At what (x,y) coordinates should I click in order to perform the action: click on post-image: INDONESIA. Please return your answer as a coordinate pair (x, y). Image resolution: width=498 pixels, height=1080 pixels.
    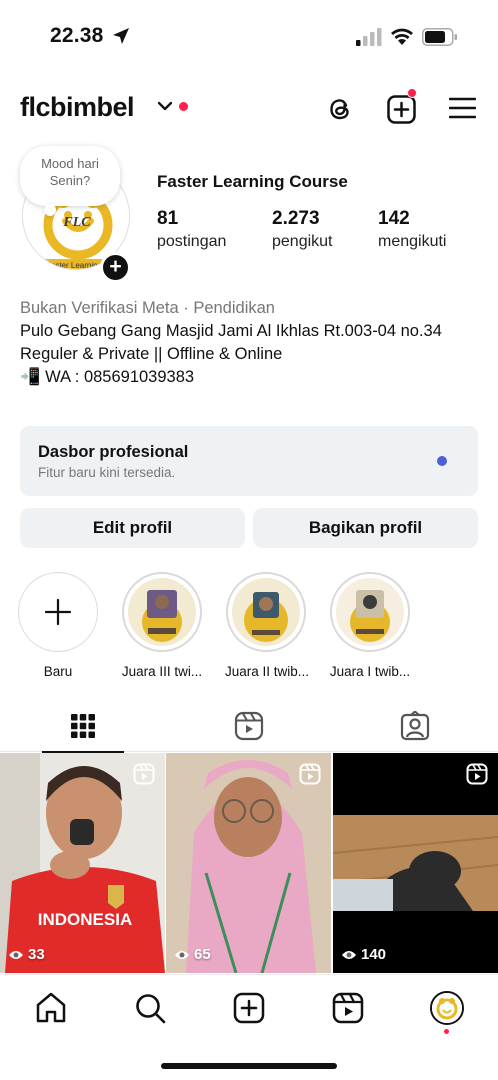
    Looking at the image, I should click on (82, 863).